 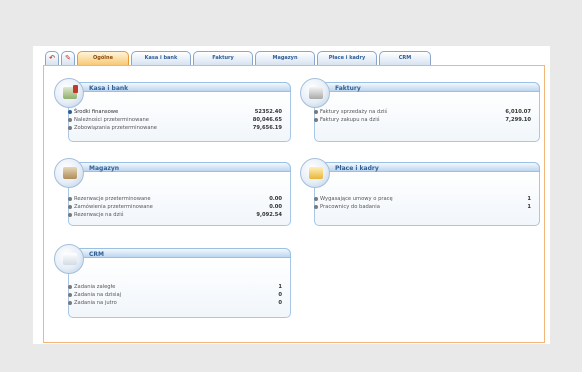 I want to click on panel-title: Magazyn, so click(x=104, y=168).